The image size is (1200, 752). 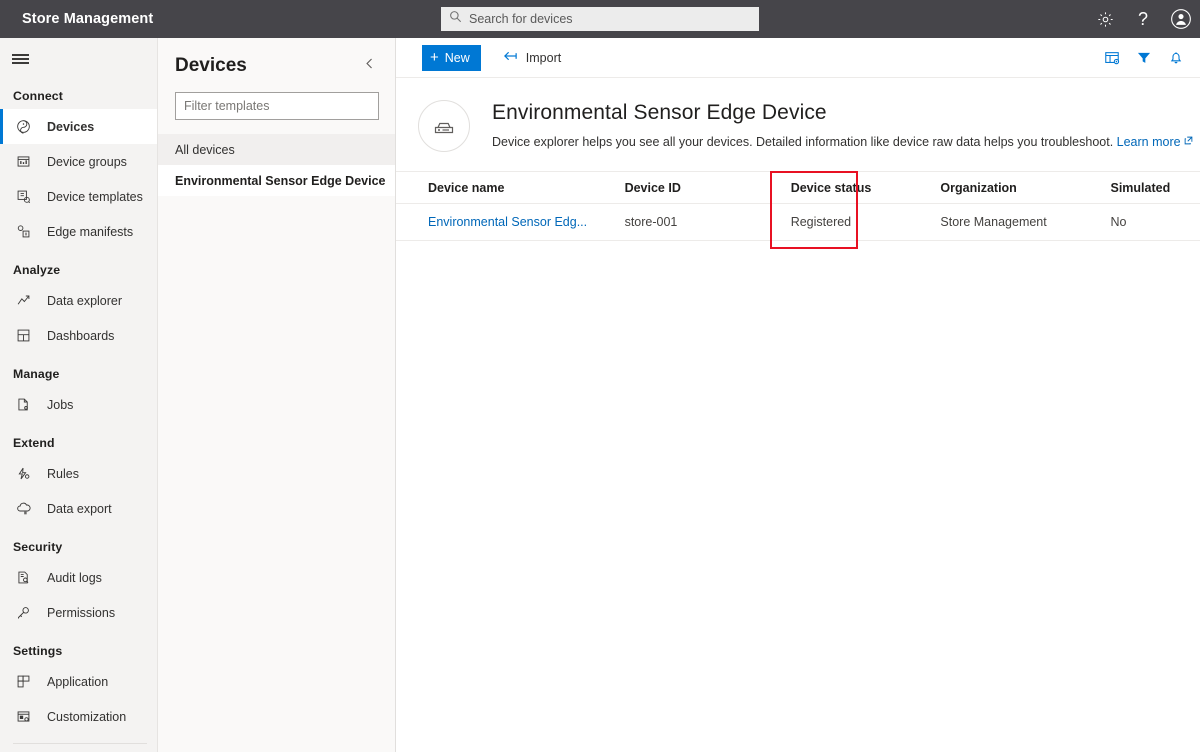 I want to click on permissions-icon, so click(x=23, y=613).